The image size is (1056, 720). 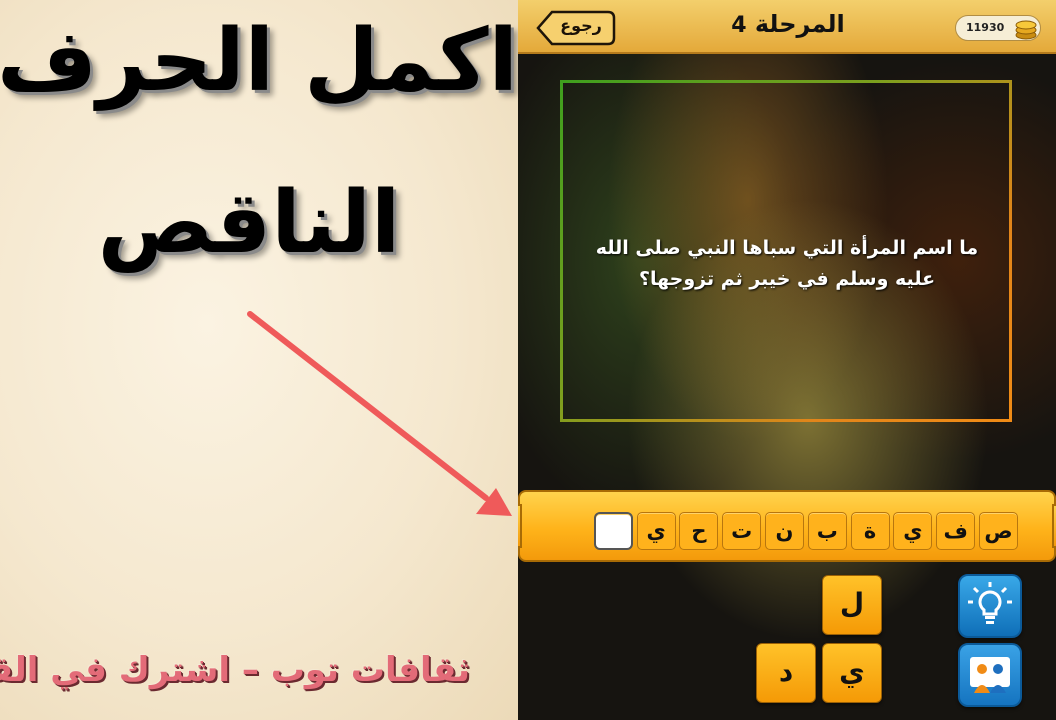 What do you see at coordinates (235, 670) in the screenshot?
I see `promo-footer: ثقافات توب – اشترك في القناة` at bounding box center [235, 670].